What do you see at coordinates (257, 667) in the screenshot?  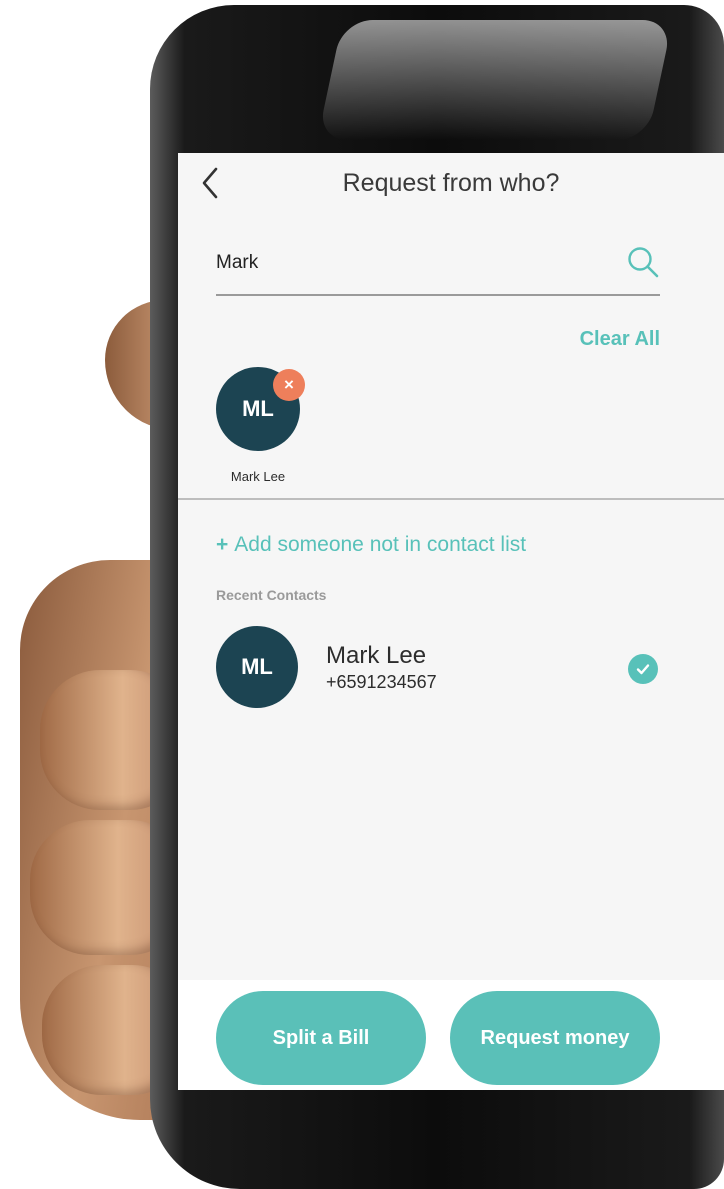 I see `contact-avatar: ML` at bounding box center [257, 667].